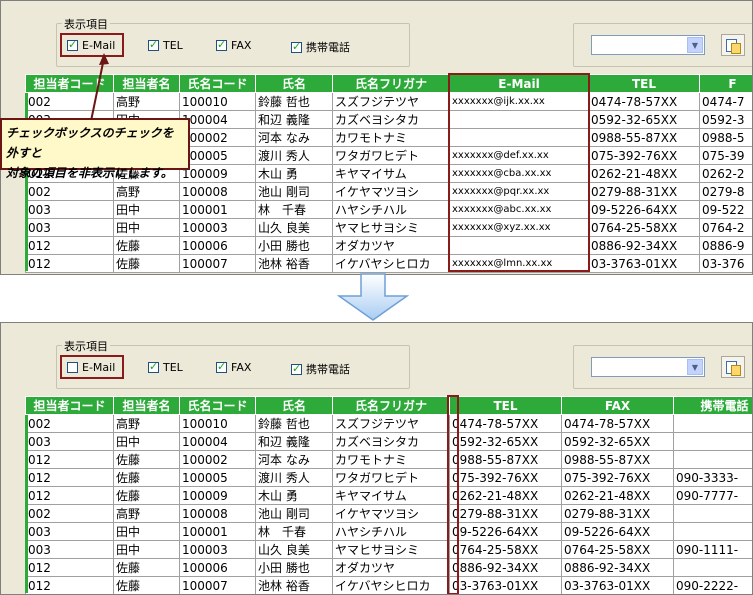 The height and width of the screenshot is (595, 753). What do you see at coordinates (165, 45) in the screenshot?
I see `checkbox-tel: TEL` at bounding box center [165, 45].